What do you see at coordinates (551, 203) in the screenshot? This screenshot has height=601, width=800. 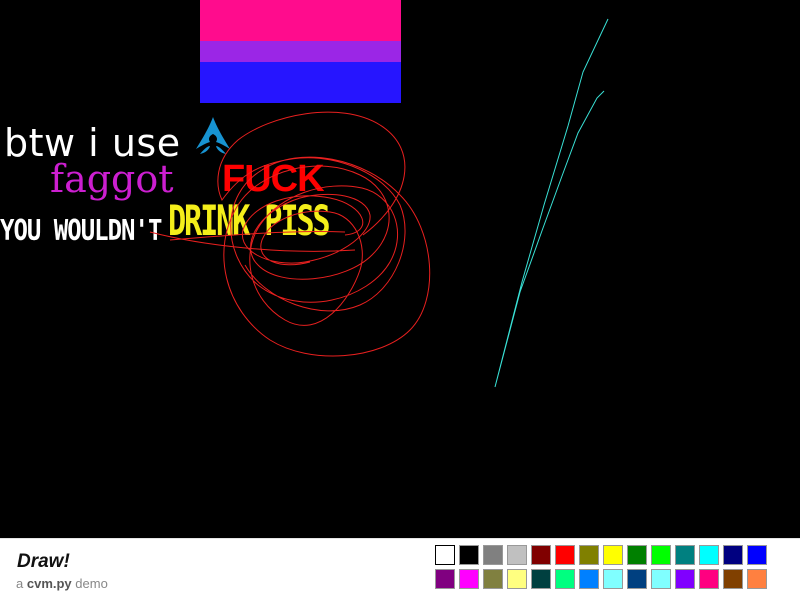 I see `cyan-line-stroke` at bounding box center [551, 203].